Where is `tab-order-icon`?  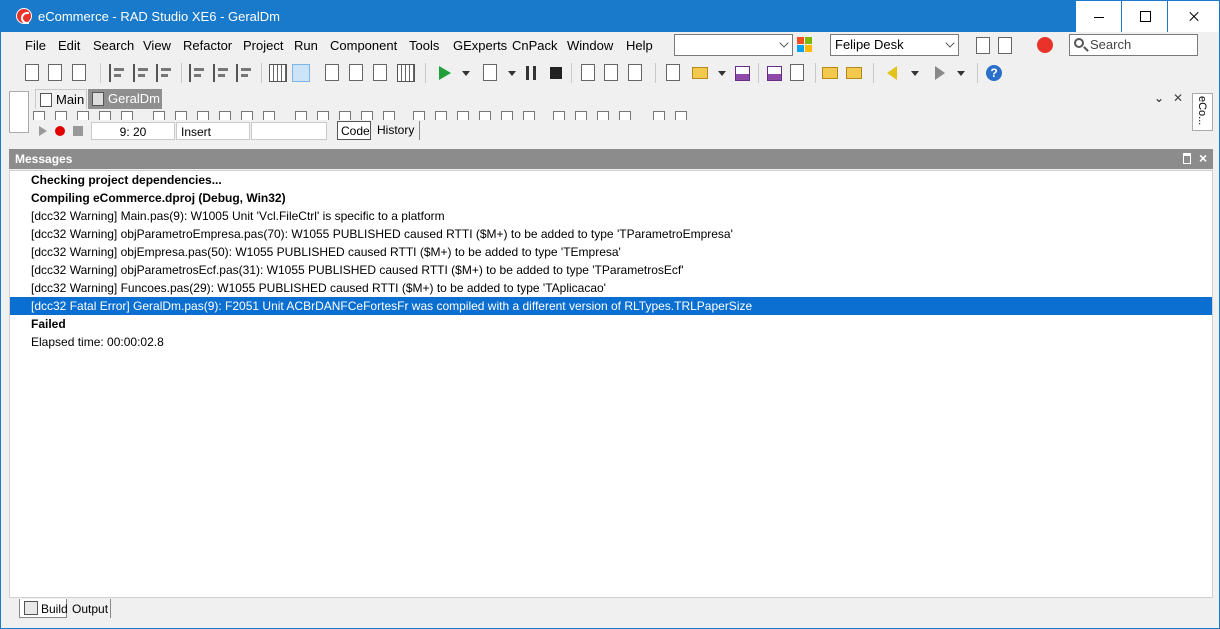 tab-order-icon is located at coordinates (380, 72).